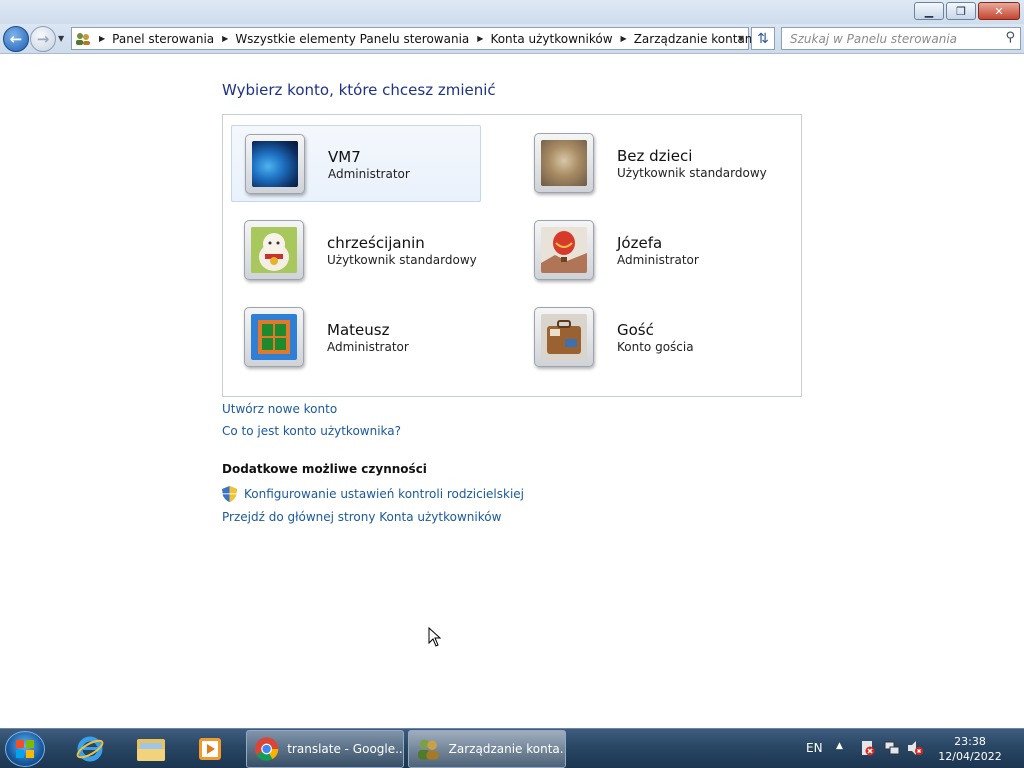 The image size is (1024, 768). I want to click on folder-icon, so click(151, 750).